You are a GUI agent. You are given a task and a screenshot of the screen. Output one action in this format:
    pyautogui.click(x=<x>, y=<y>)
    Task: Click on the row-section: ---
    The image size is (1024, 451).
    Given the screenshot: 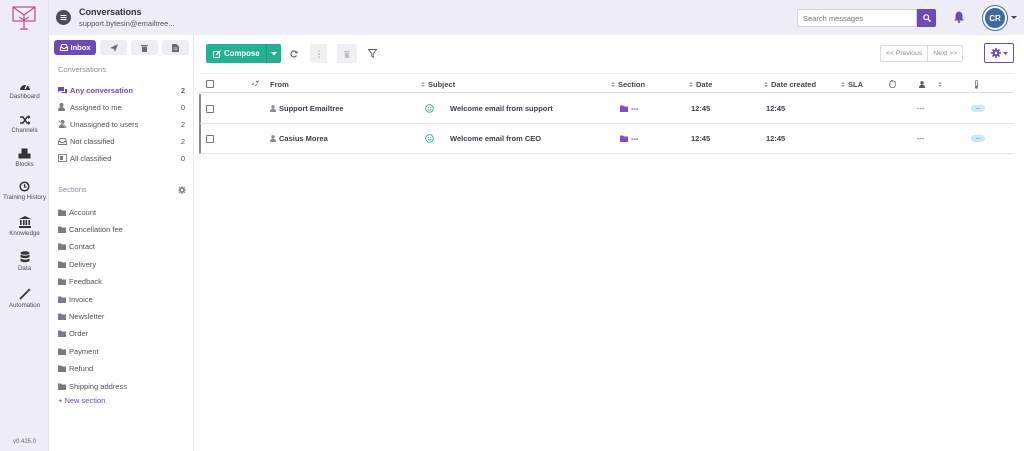 What is the action you would take?
    pyautogui.click(x=629, y=138)
    